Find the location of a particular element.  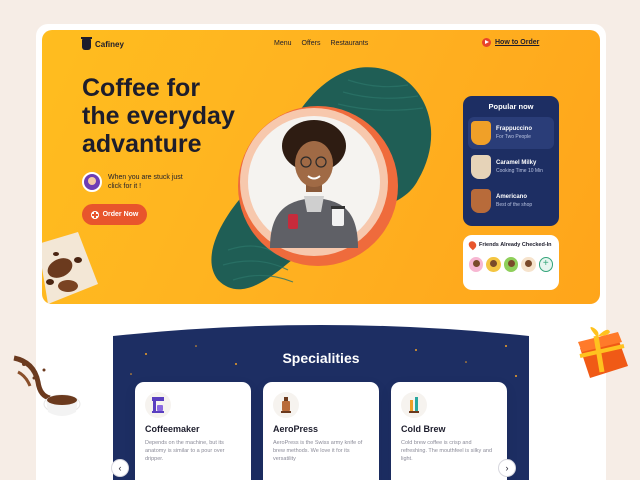

specialities-title: Specialities is located at coordinates (321, 358).